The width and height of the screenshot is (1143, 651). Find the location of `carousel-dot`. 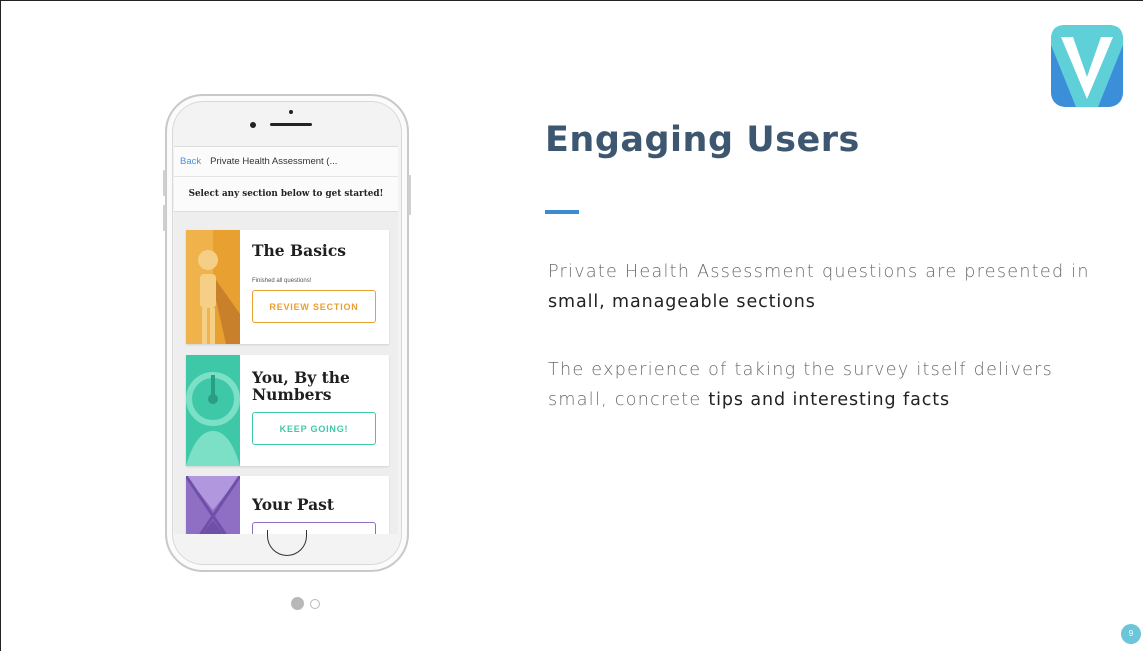

carousel-dot is located at coordinates (315, 603).